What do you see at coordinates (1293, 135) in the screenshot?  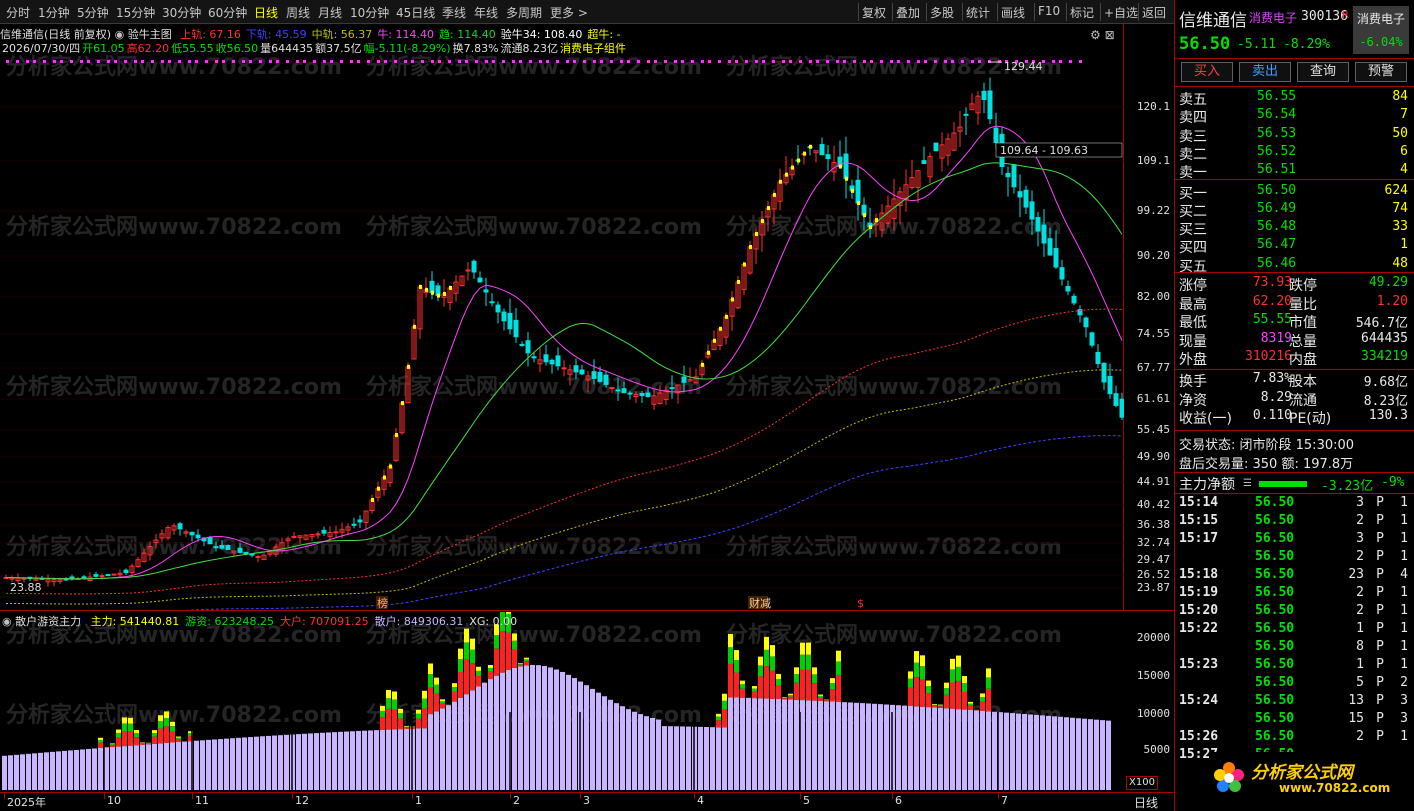 I see `order-book-row: 卖三 56.53 50` at bounding box center [1293, 135].